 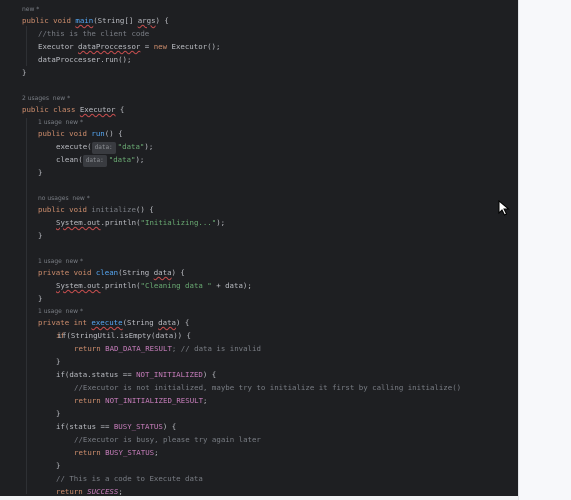 I want to click on code-line-initialize-decl: public void initialize() {, so click(x=96, y=209).